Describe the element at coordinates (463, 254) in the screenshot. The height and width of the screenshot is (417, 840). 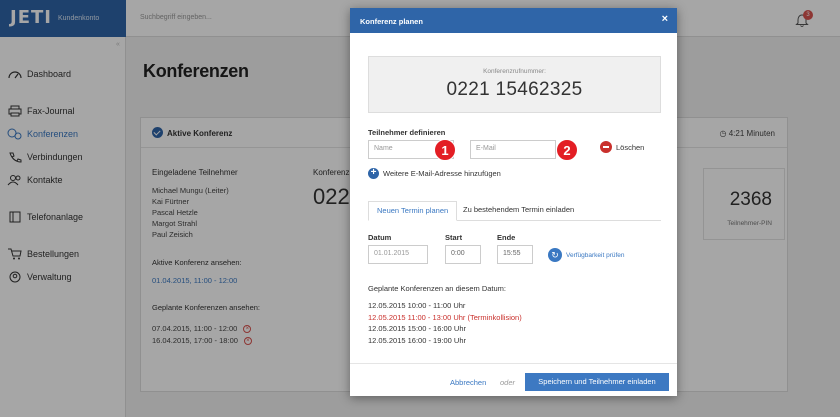
I see `start-time-field: 0:00` at that location.